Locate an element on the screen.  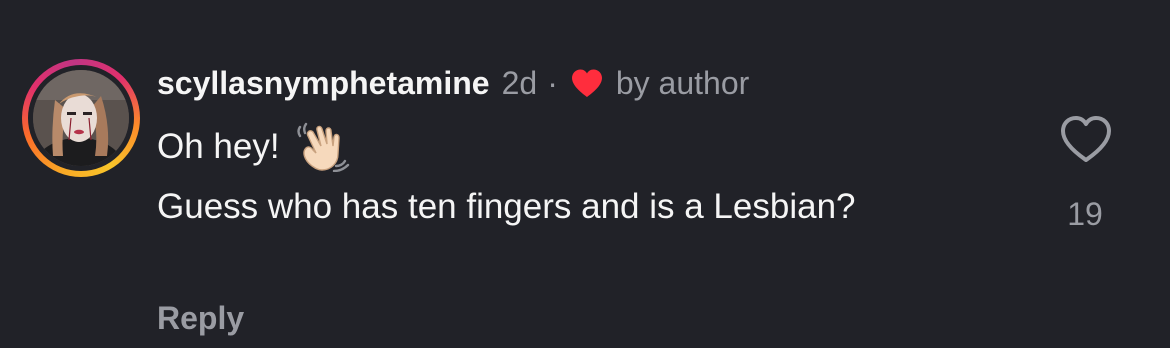
like-button is located at coordinates (1086, 140).